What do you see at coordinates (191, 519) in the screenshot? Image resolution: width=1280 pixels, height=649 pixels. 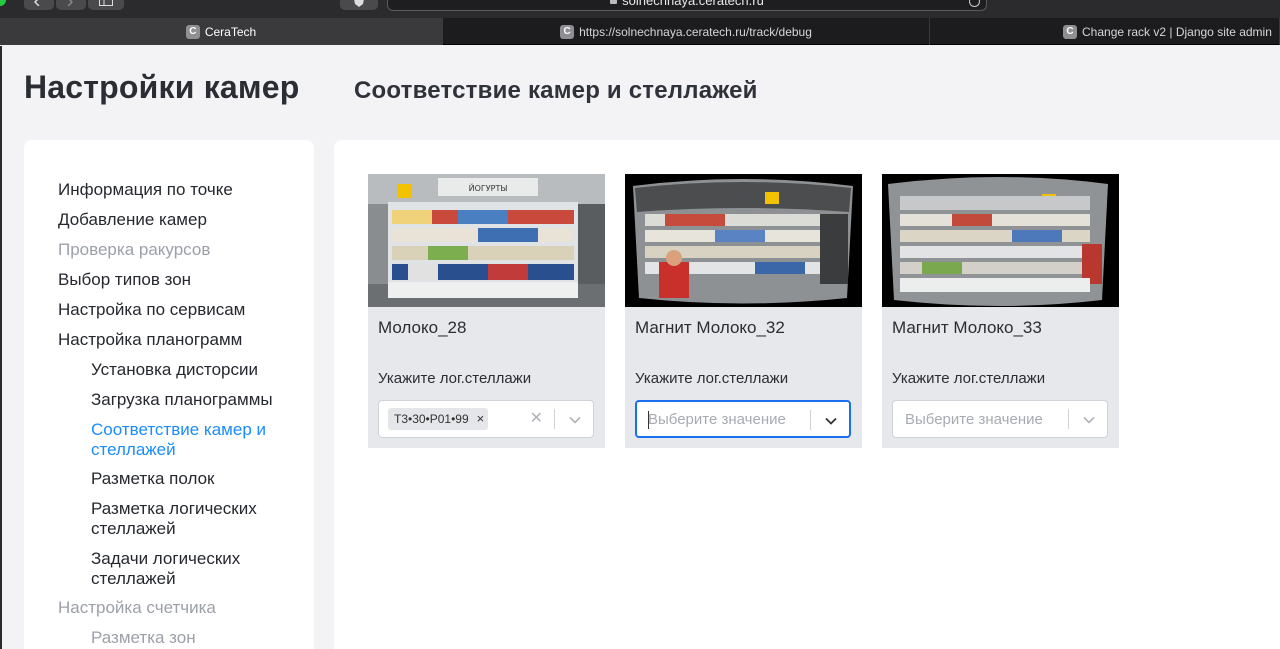 I see `sidebar-item-logical-racks-markup: Разметка логических стеллажей` at bounding box center [191, 519].